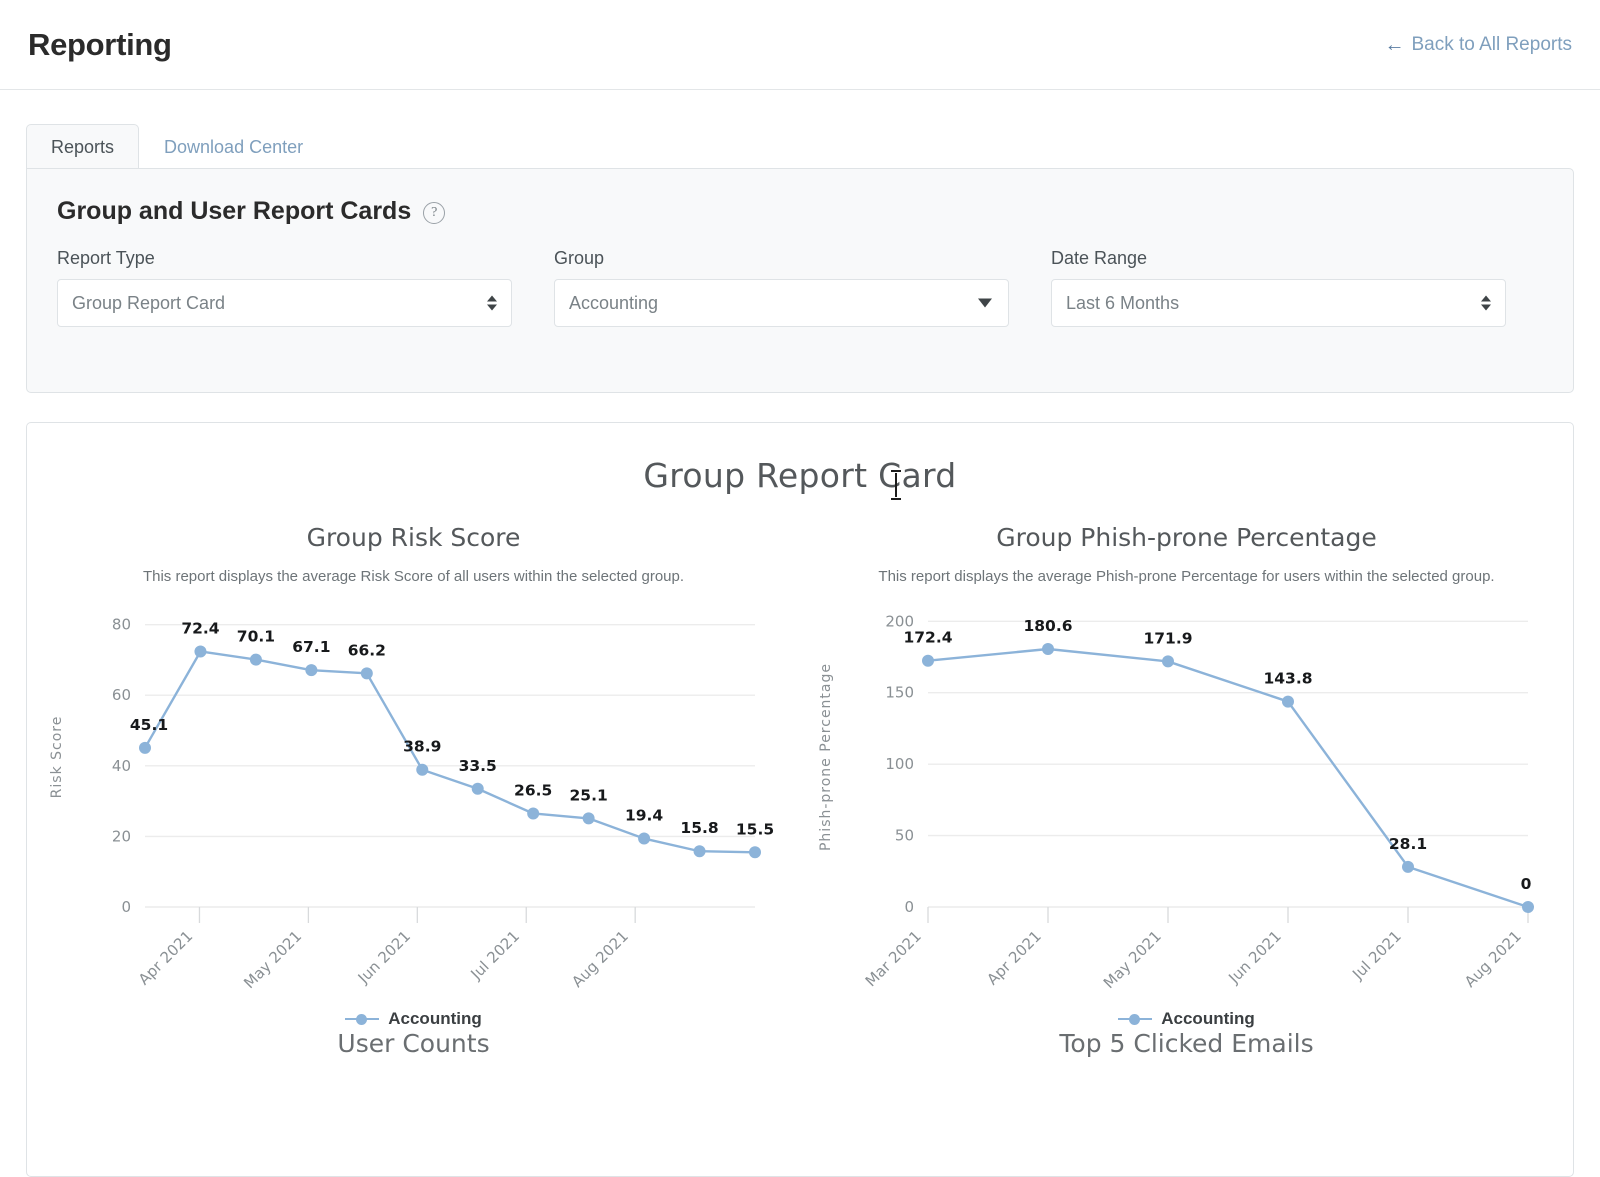  I want to click on date-range-value: Last 6 Months, so click(1123, 302).